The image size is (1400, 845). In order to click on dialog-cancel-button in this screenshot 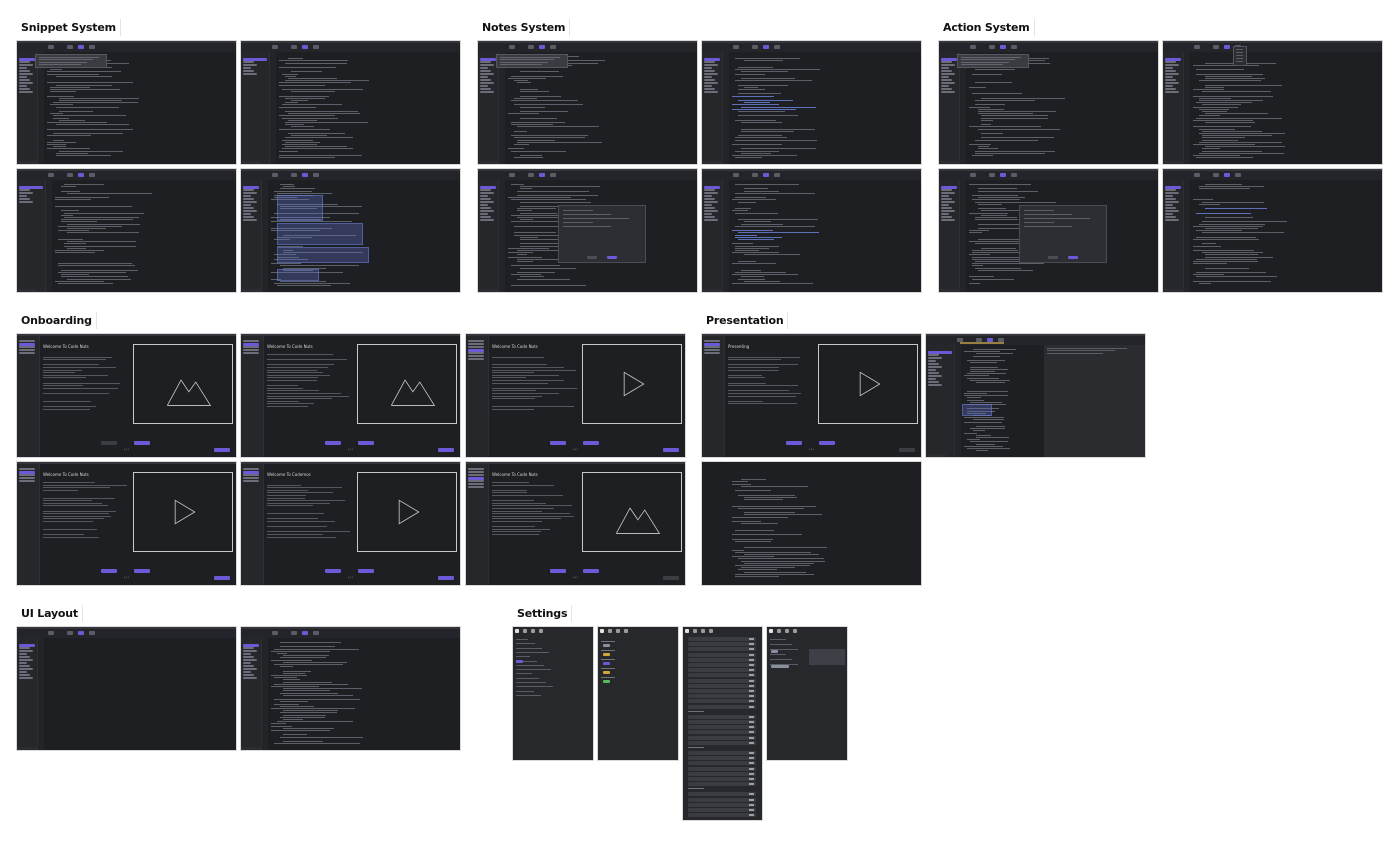, I will do `click(592, 257)`.